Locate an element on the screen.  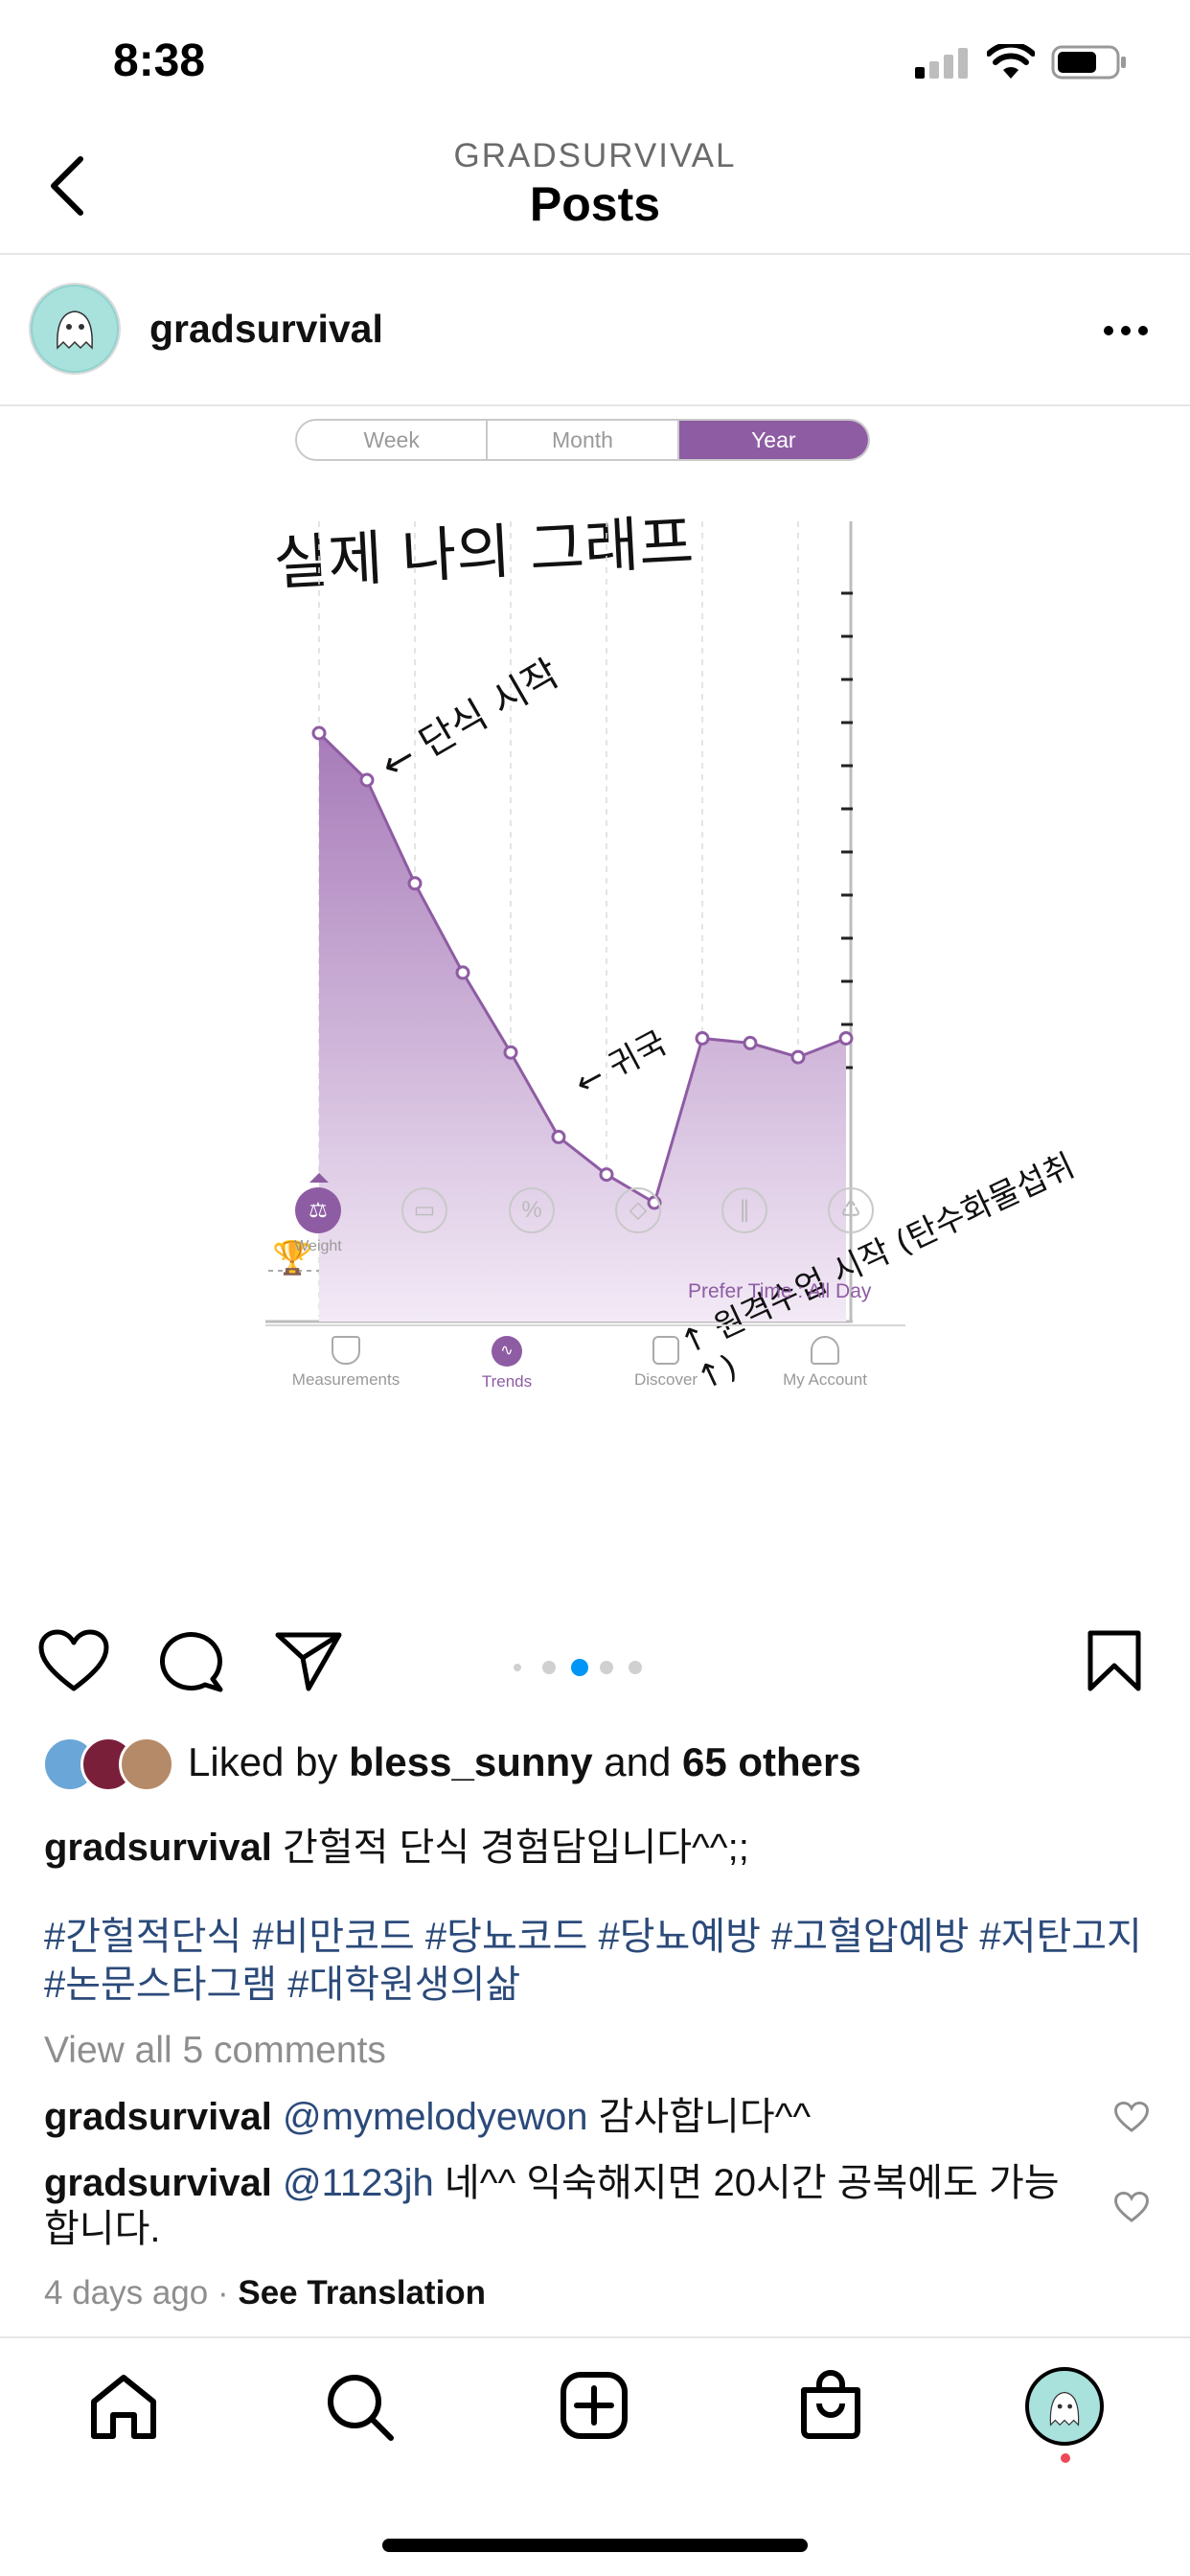
share-send-icon is located at coordinates (309, 1661).